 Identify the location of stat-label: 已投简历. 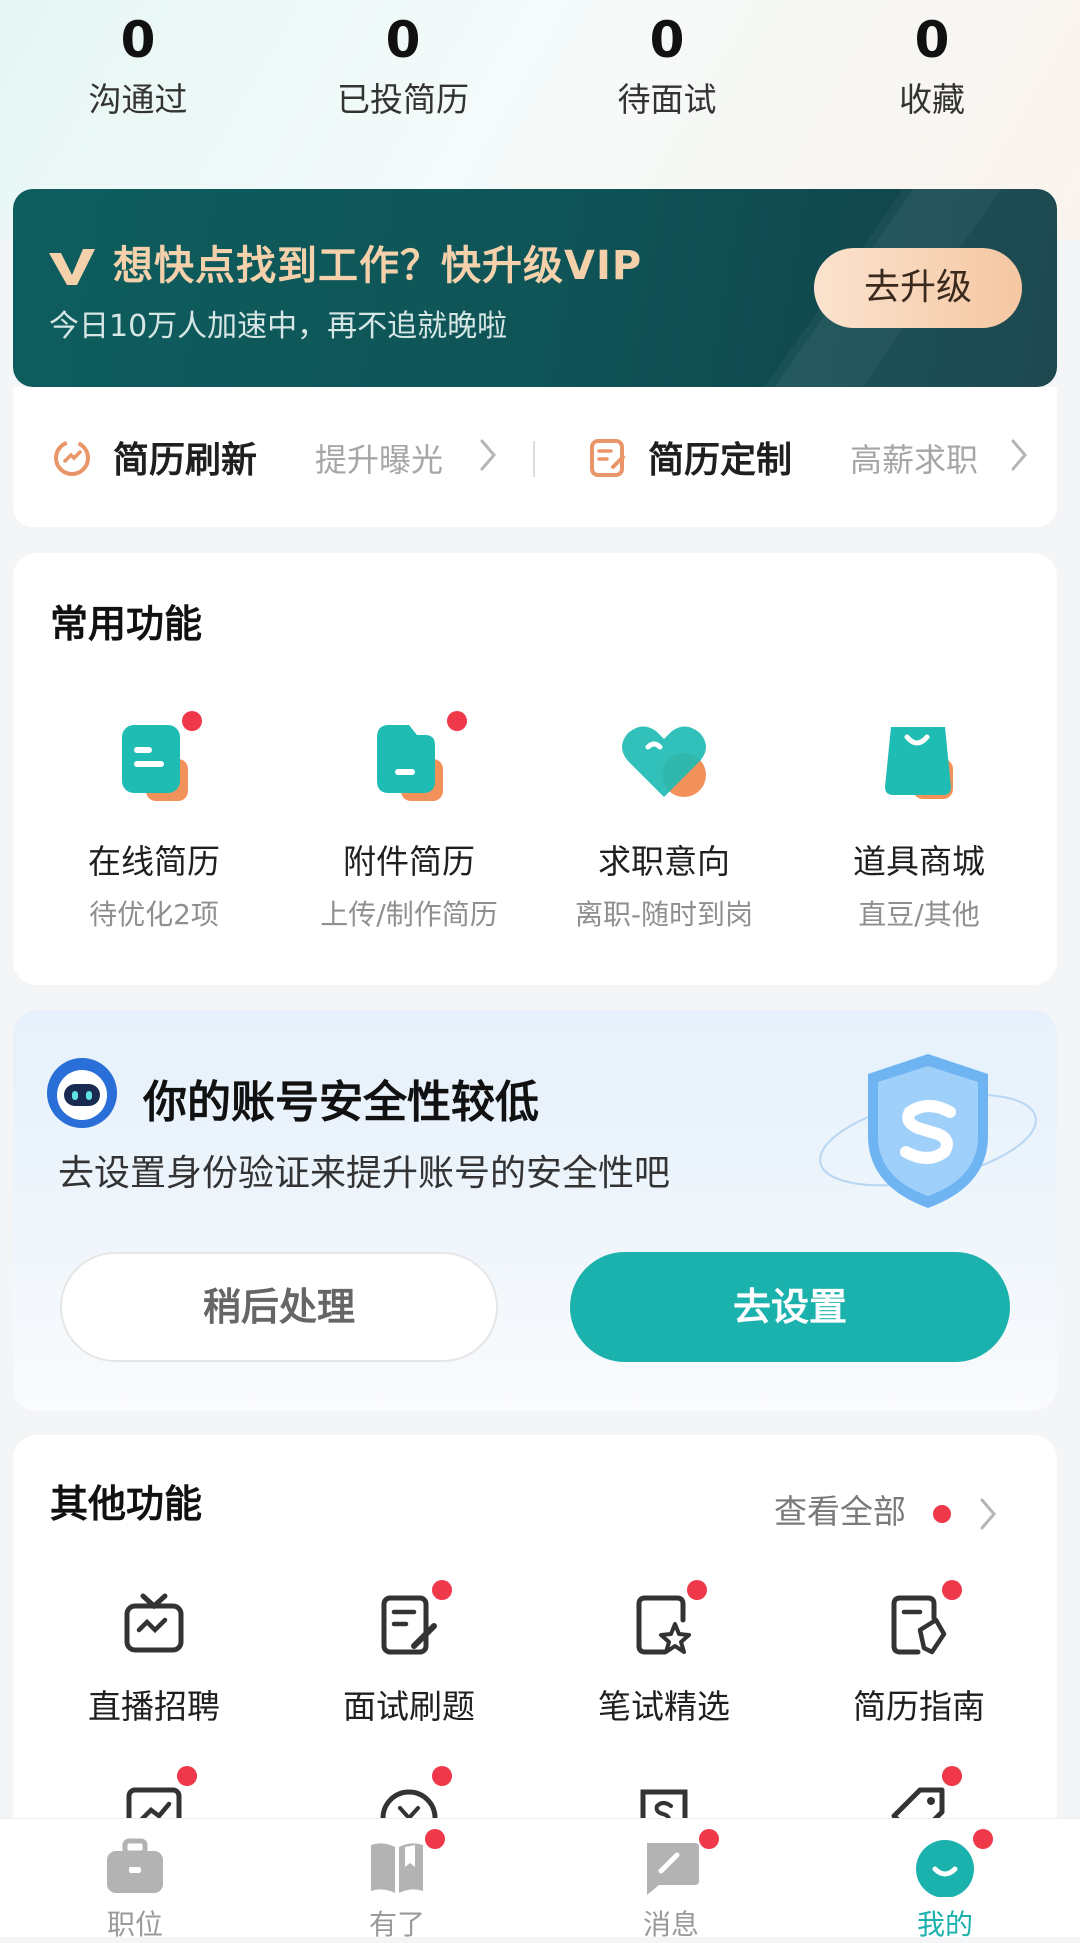
(403, 99).